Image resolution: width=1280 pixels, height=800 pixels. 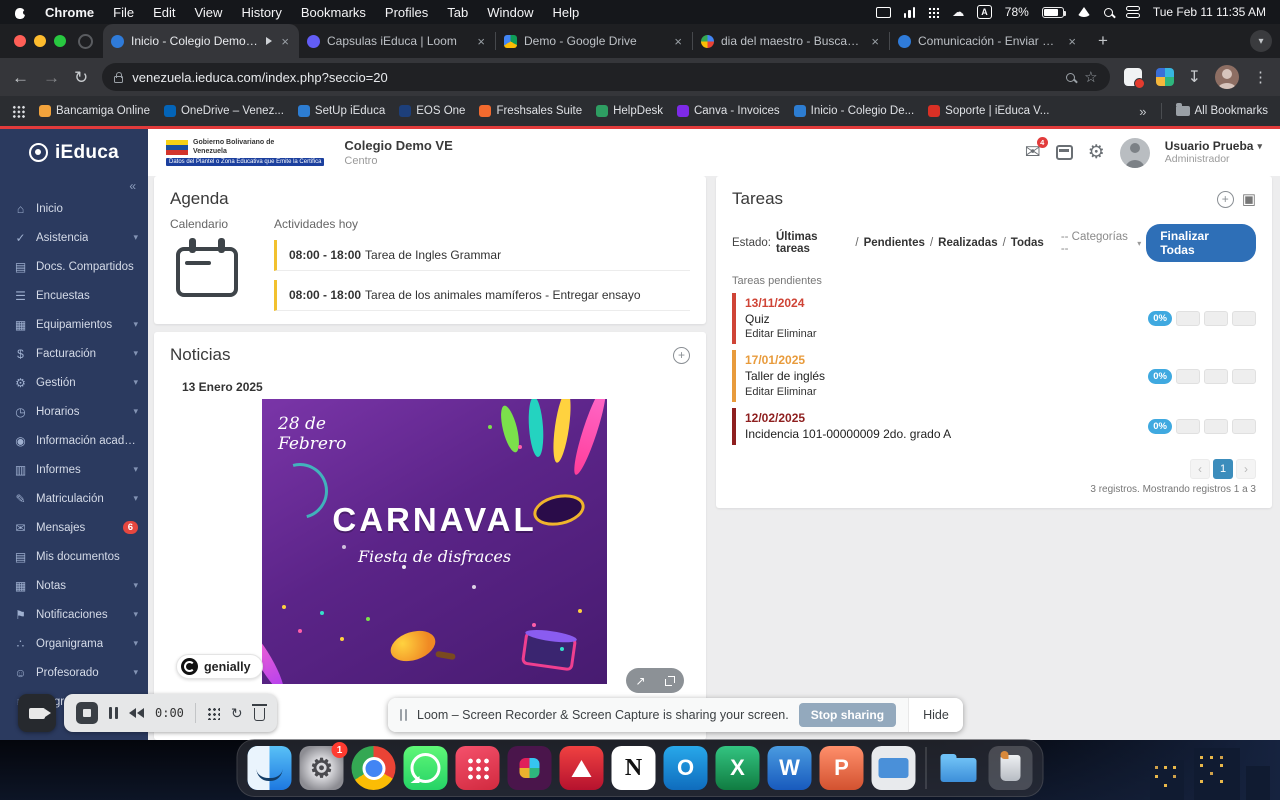 I want to click on tab-list-chevron-icon: ▾, so click(x=1261, y=41).